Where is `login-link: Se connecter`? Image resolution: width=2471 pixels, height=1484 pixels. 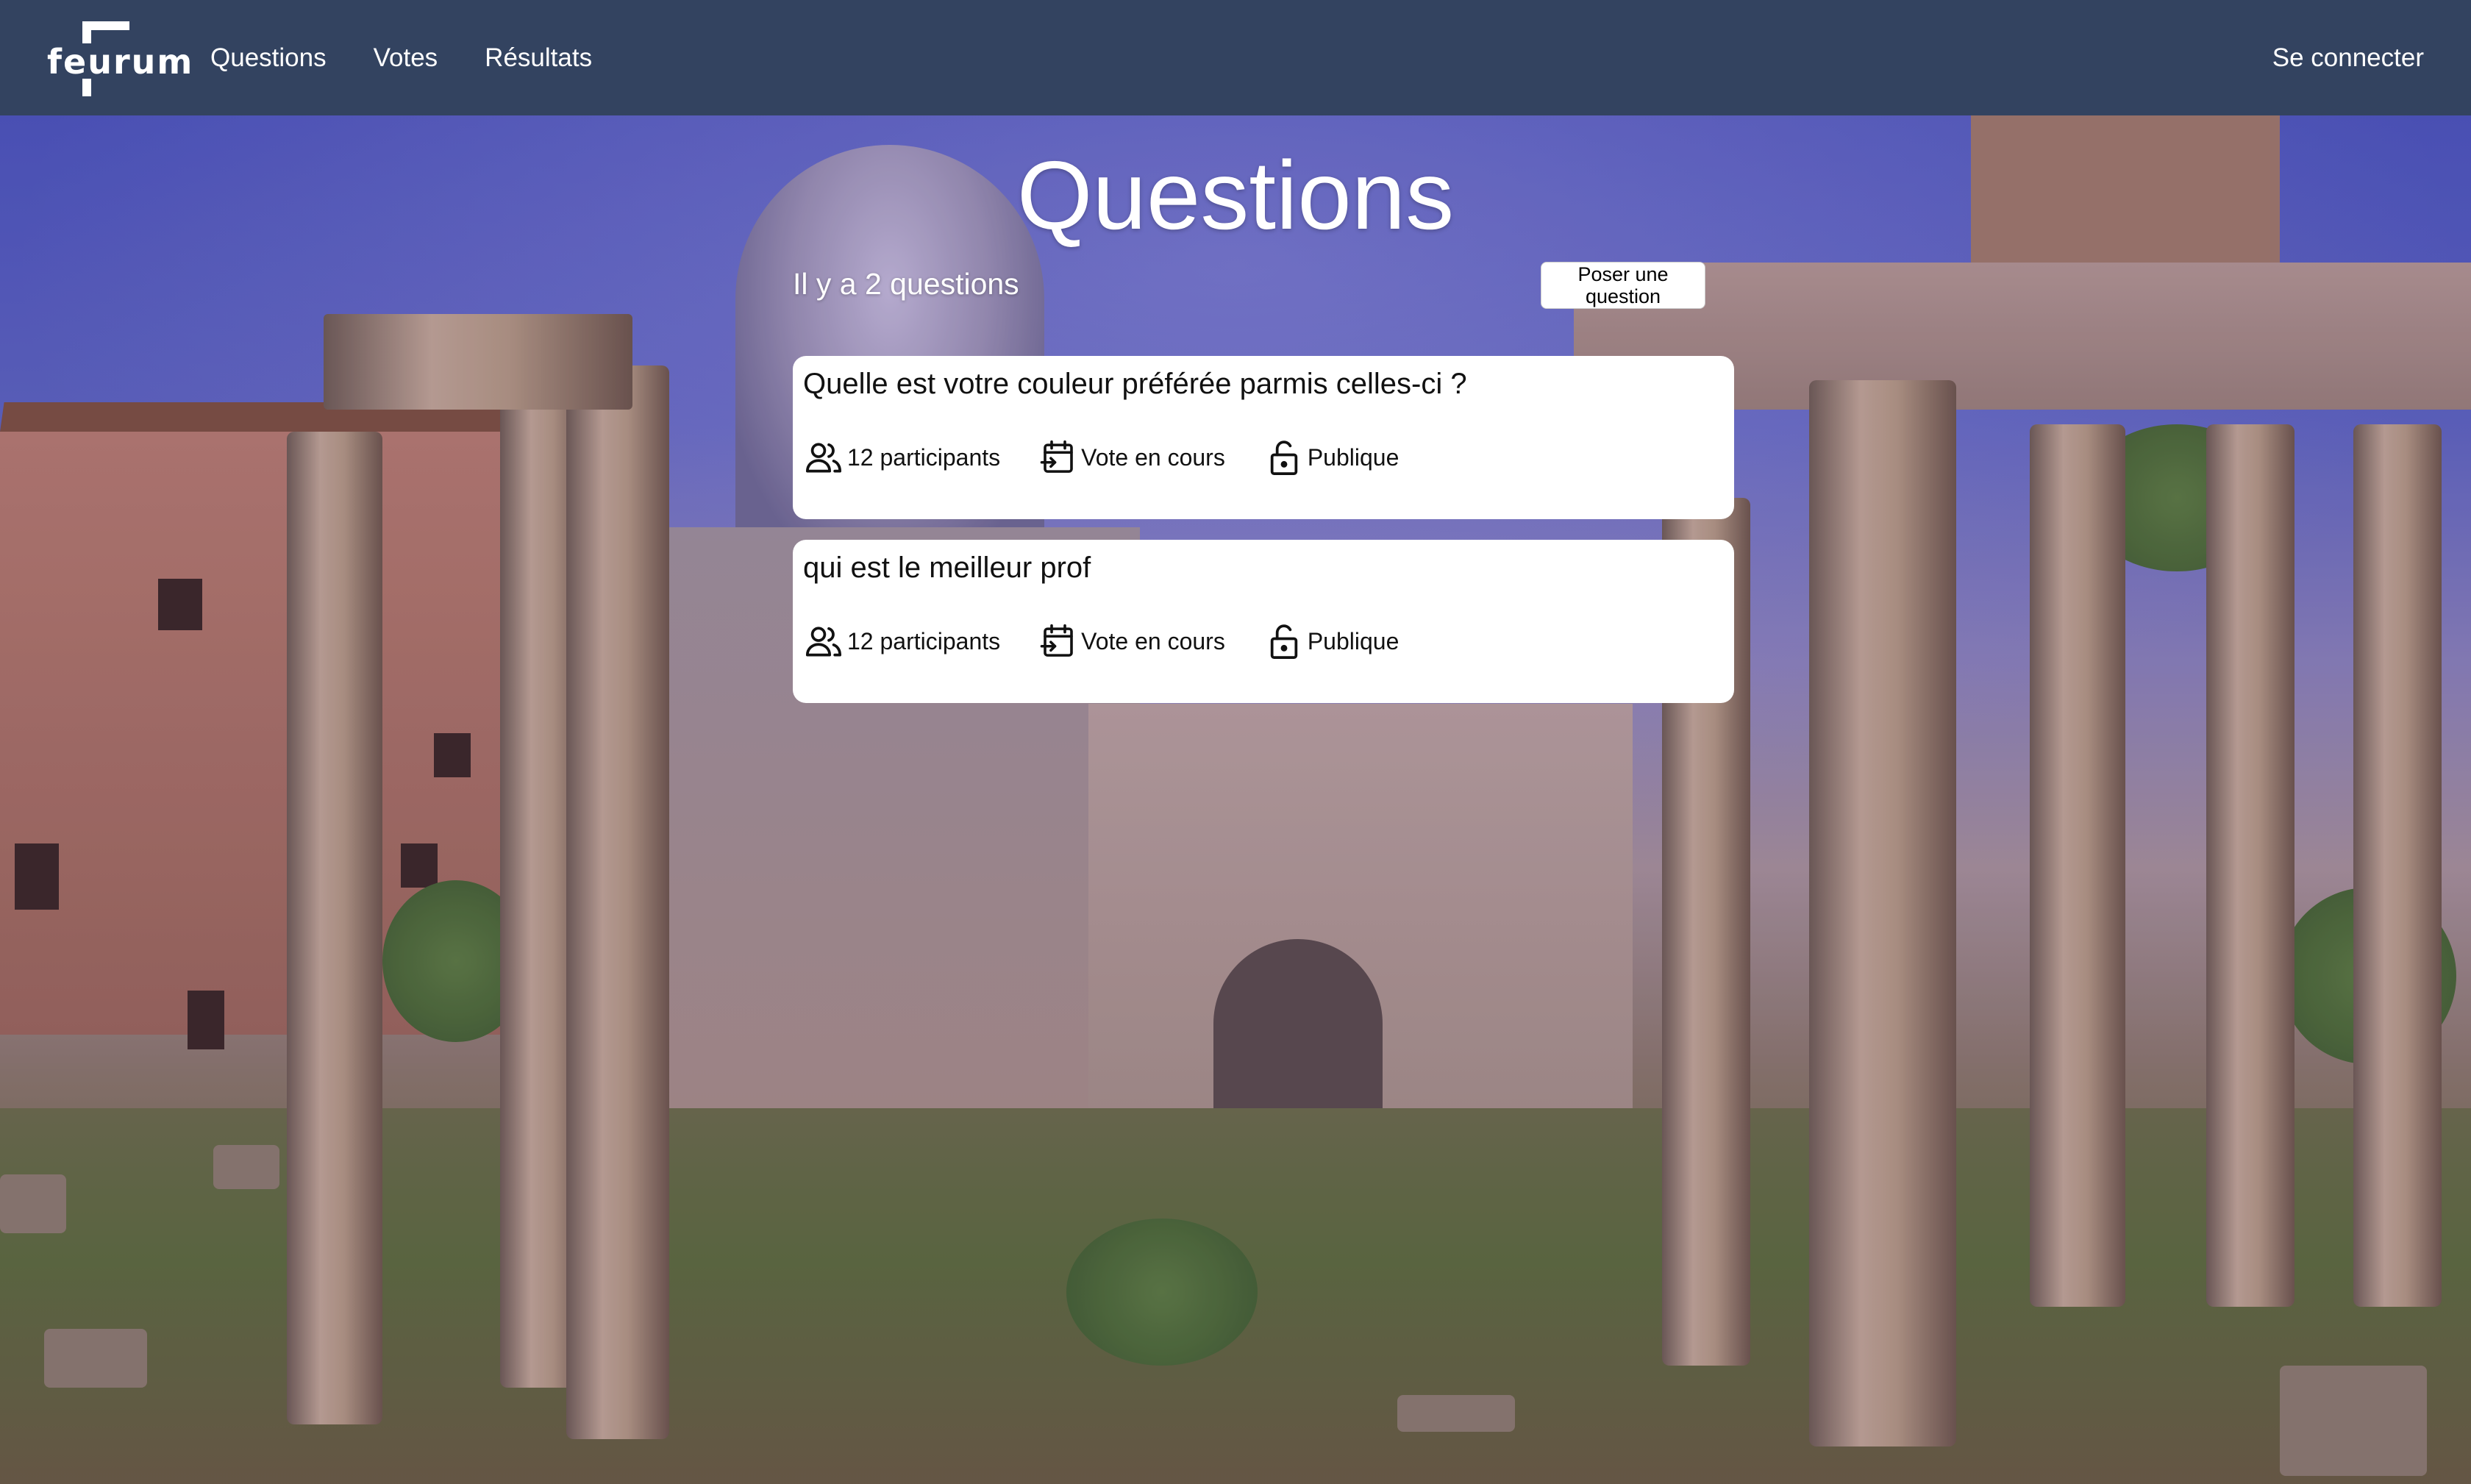 login-link: Se connecter is located at coordinates (2348, 58).